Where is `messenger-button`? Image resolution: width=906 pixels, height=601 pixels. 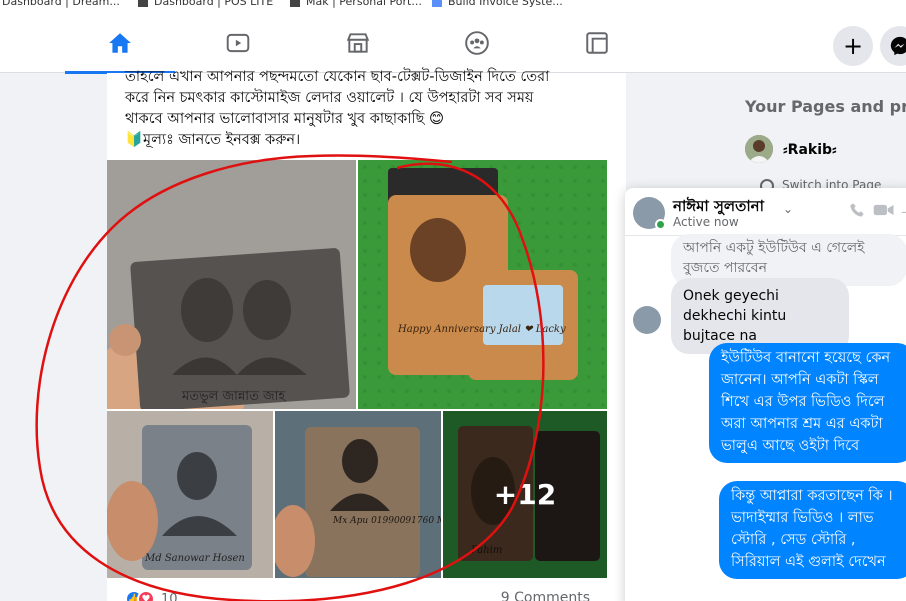 messenger-button is located at coordinates (893, 46).